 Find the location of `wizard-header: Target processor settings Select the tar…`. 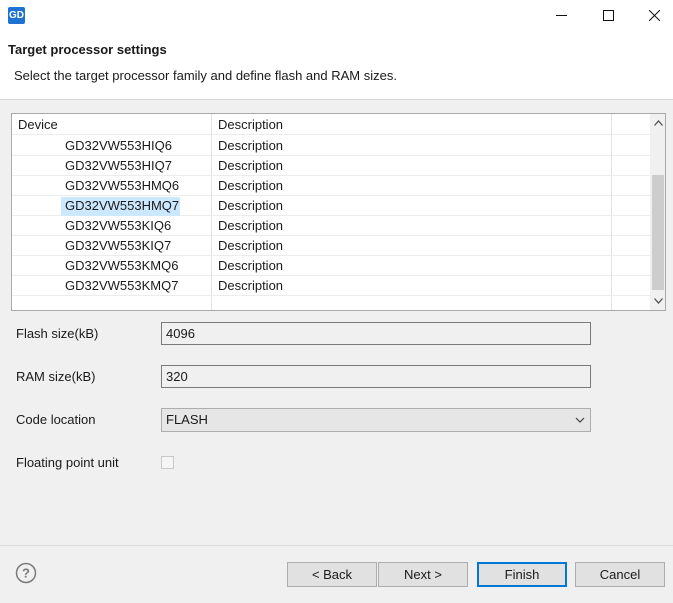

wizard-header: Target processor settings Select the tar… is located at coordinates (336, 66).